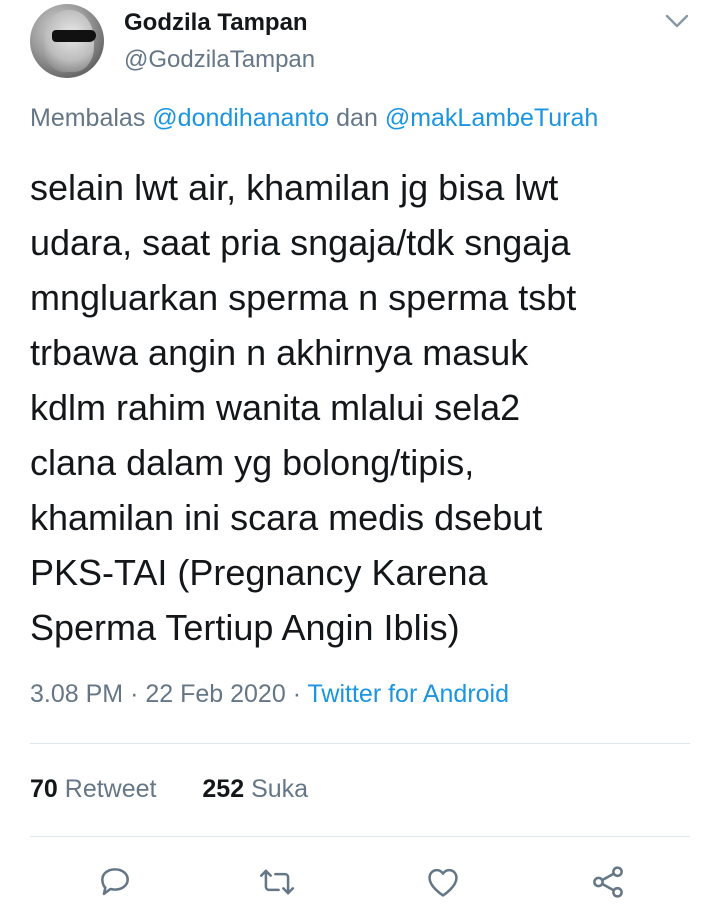 This screenshot has width=720, height=922. I want to click on reply-joiner: dan, so click(357, 118).